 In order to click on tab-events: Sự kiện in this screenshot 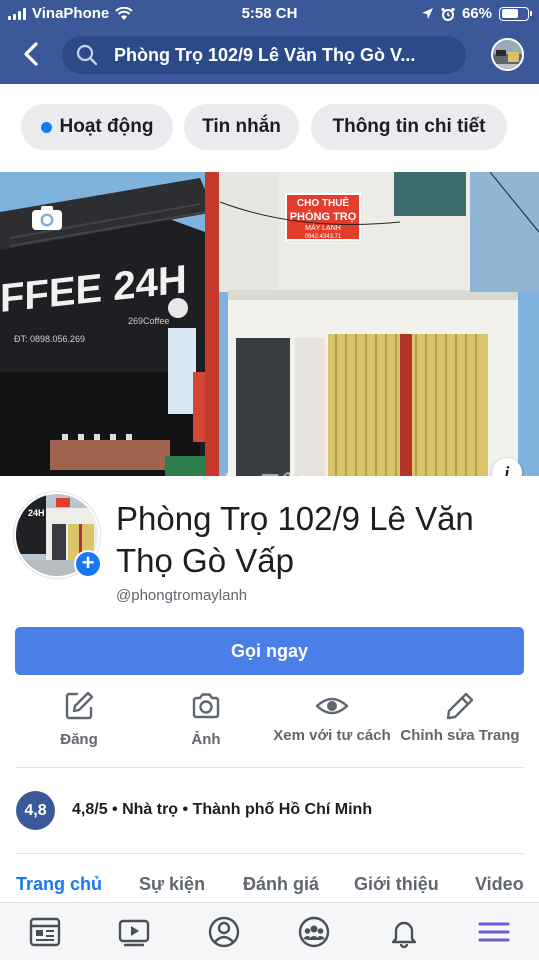, I will do `click(172, 884)`.